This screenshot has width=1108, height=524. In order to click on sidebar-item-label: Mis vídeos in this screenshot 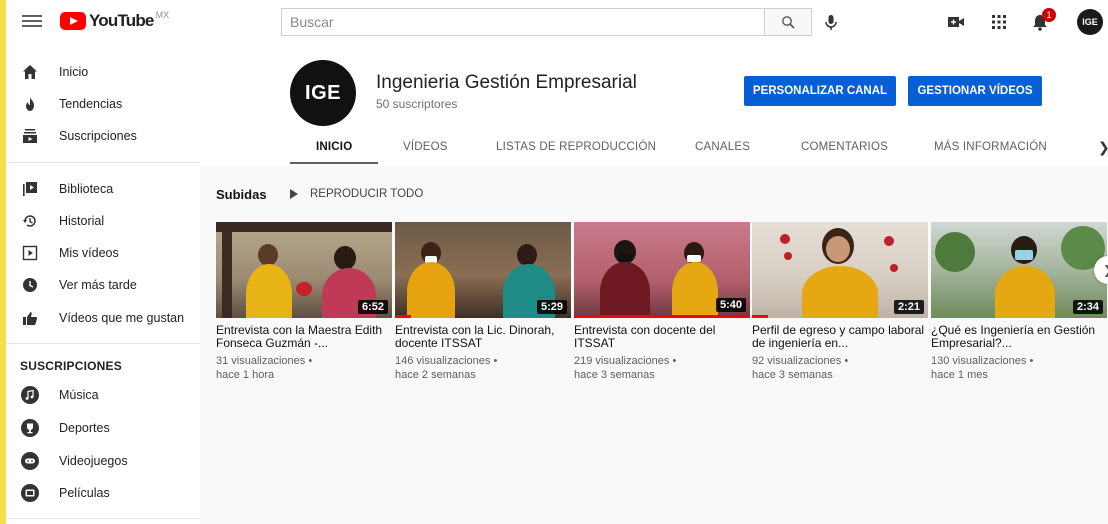, I will do `click(89, 253)`.